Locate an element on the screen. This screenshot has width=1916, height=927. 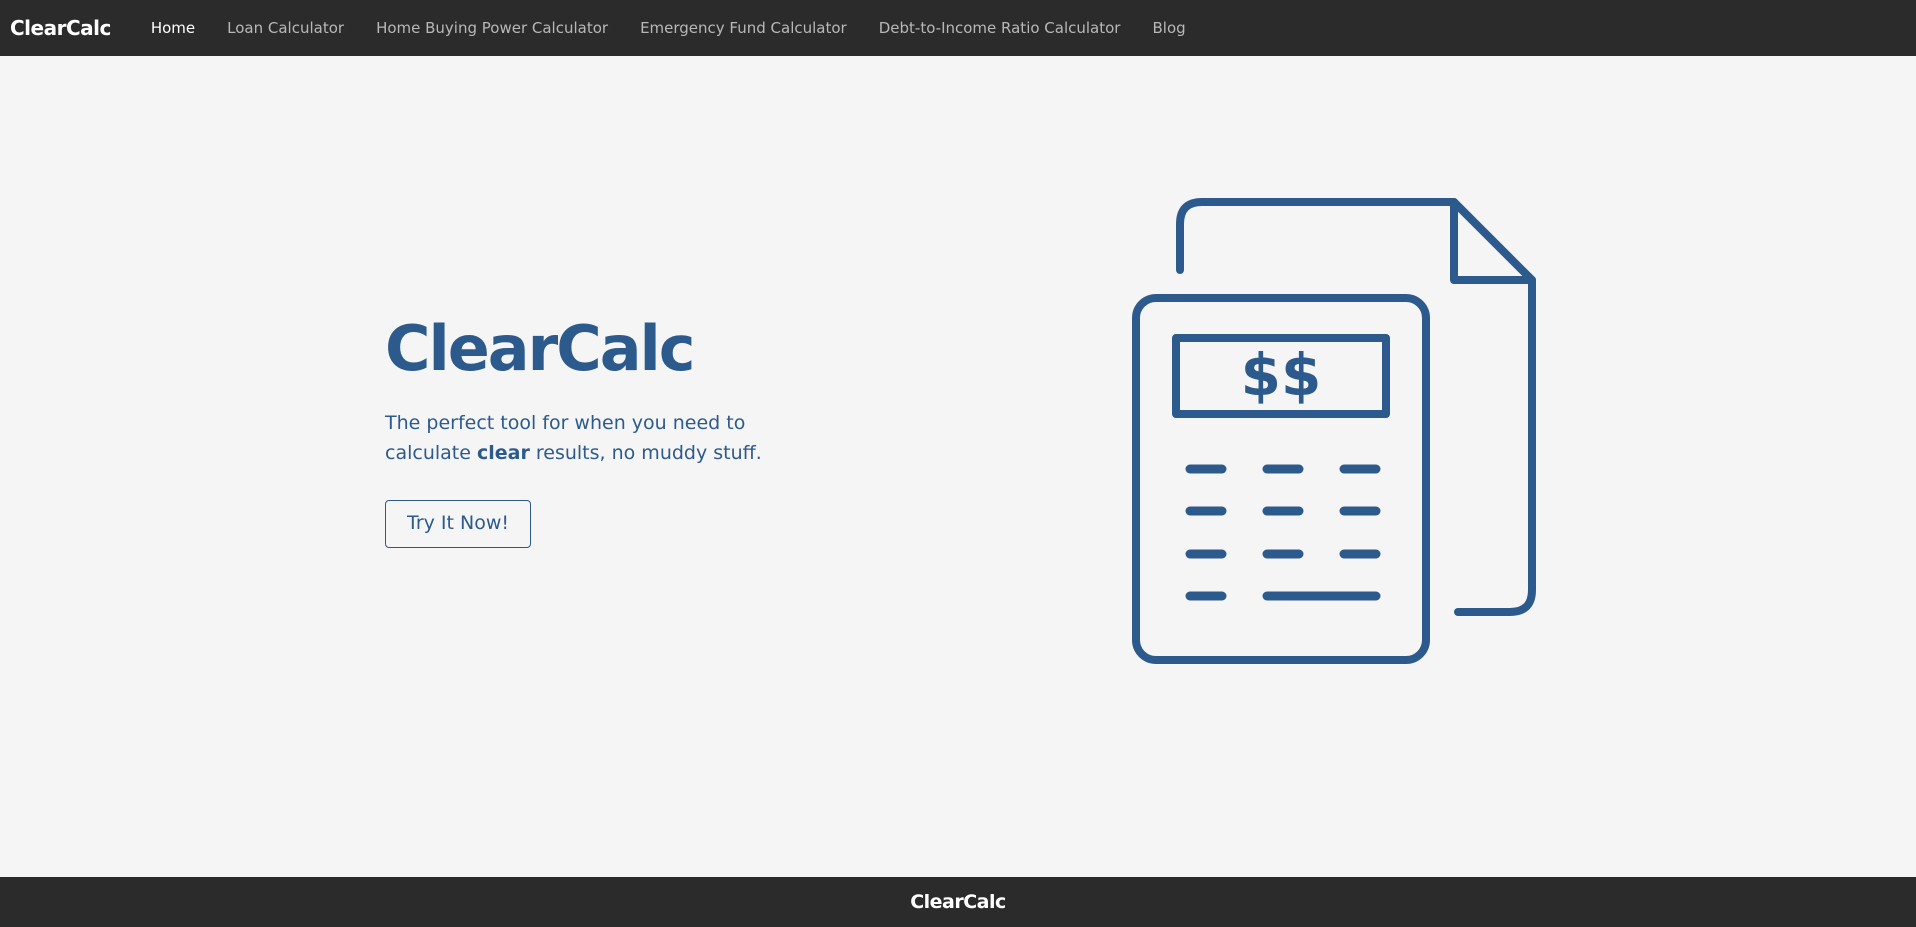
footer-logo: ClearCalc is located at coordinates (958, 902).